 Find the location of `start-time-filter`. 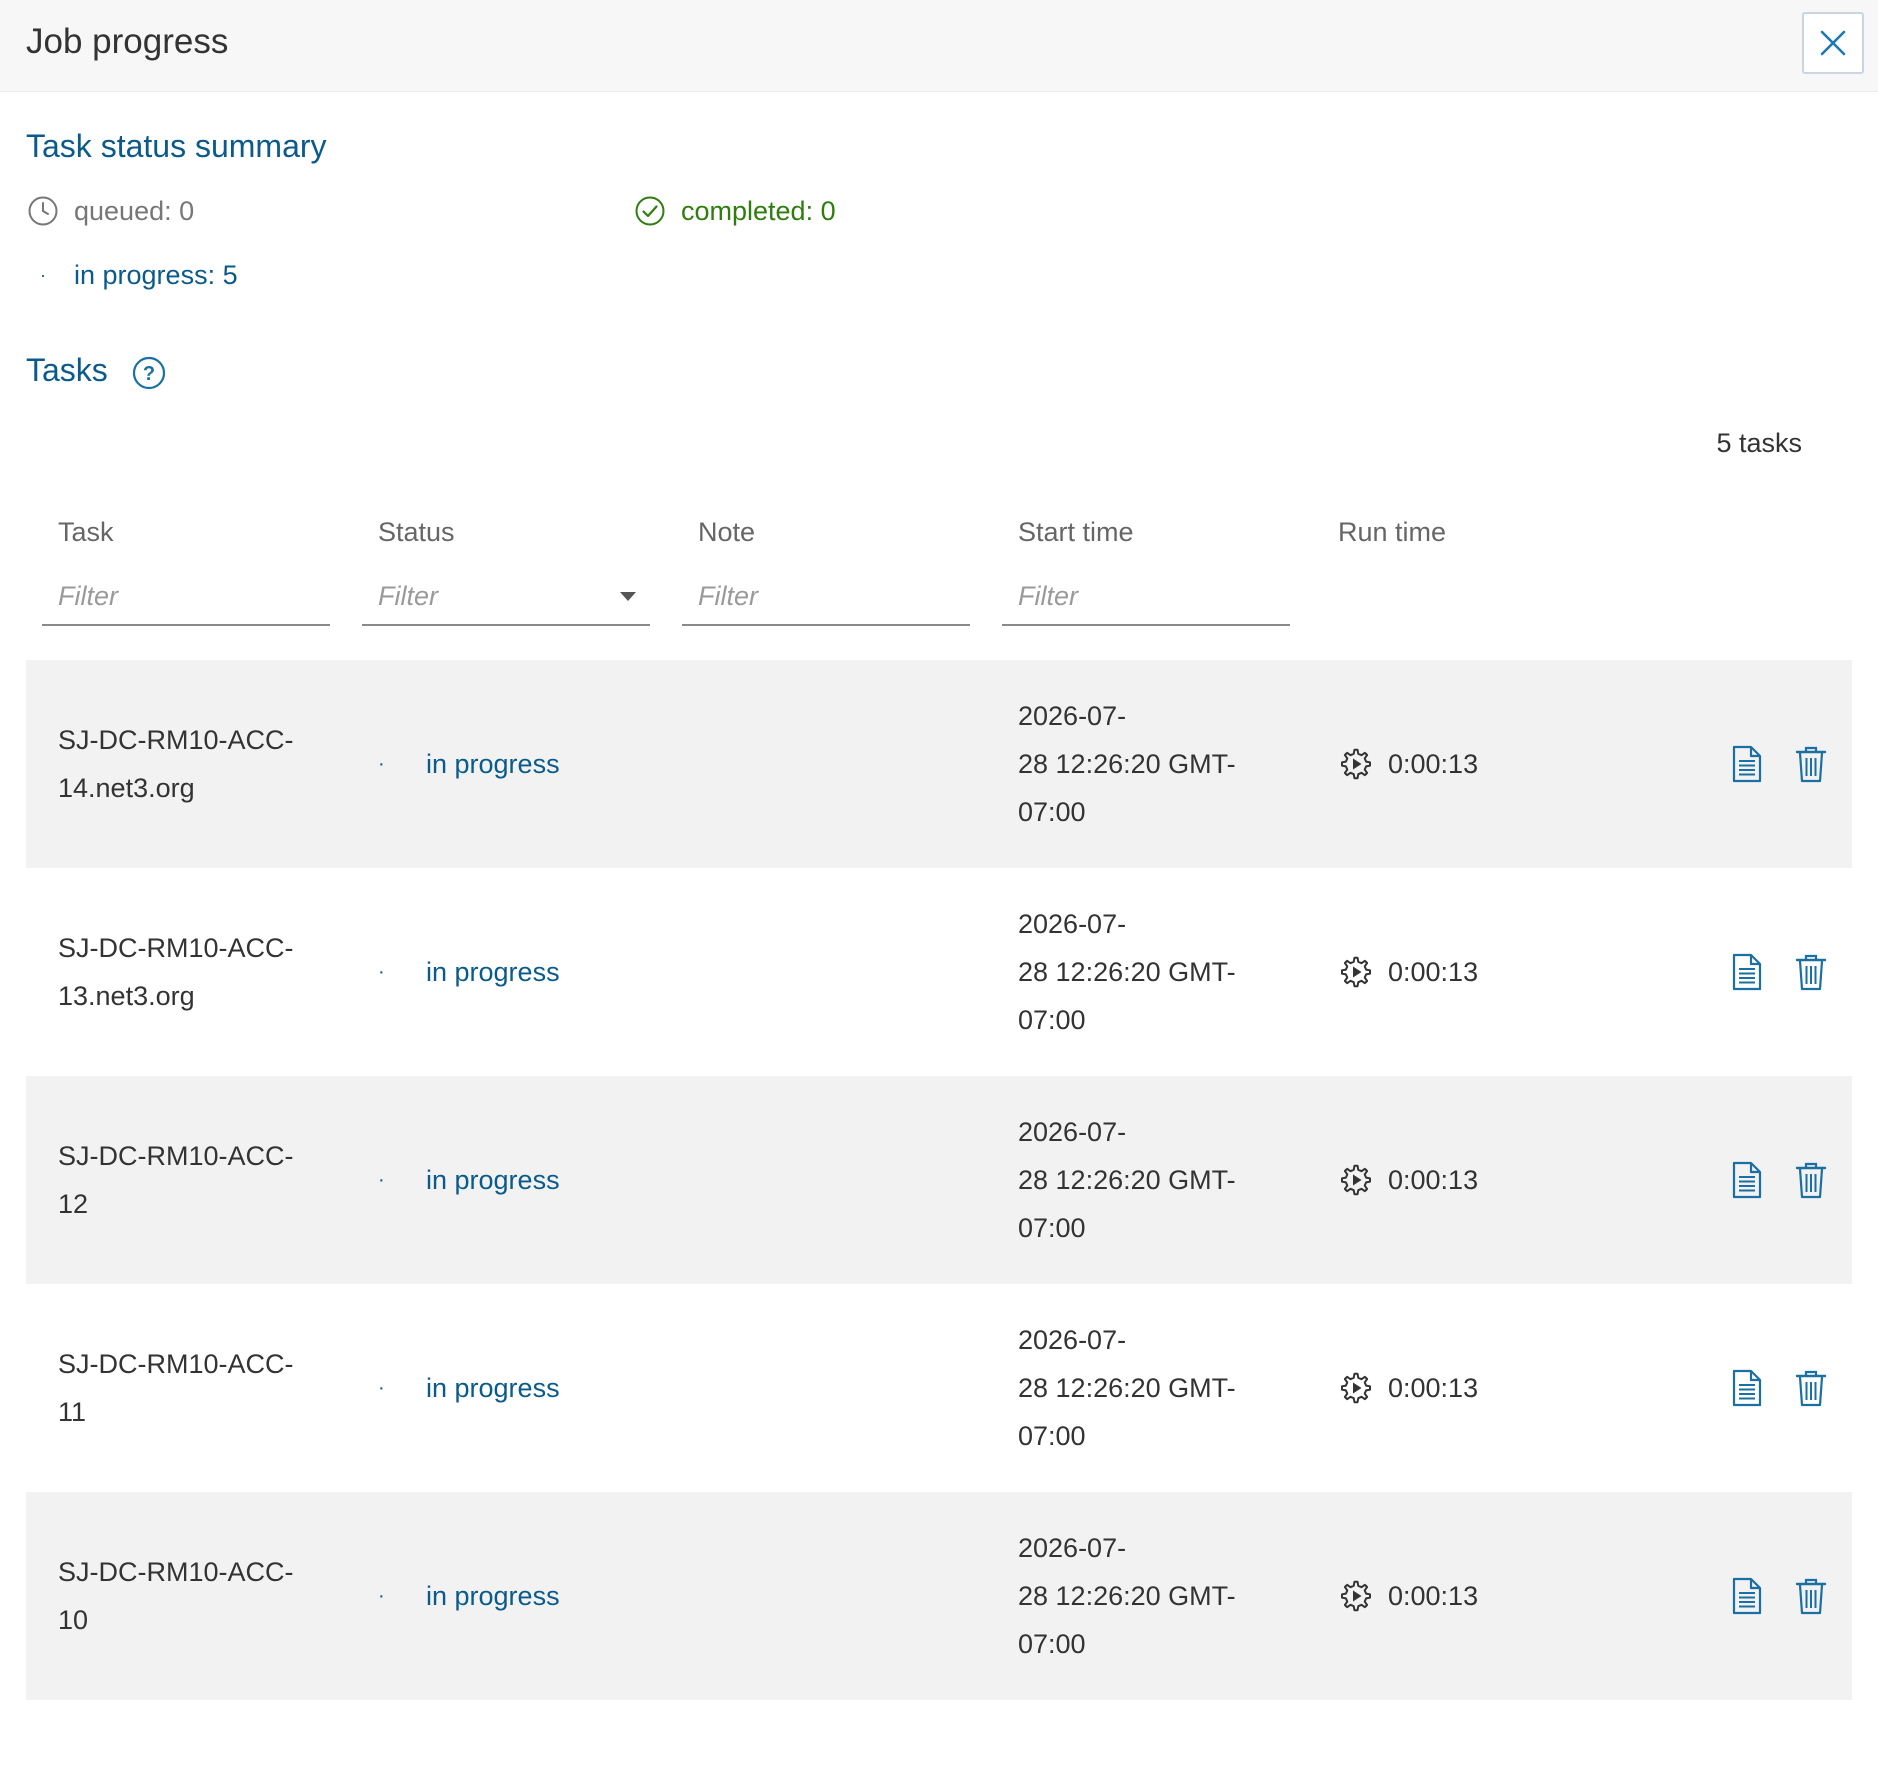

start-time-filter is located at coordinates (1146, 600).